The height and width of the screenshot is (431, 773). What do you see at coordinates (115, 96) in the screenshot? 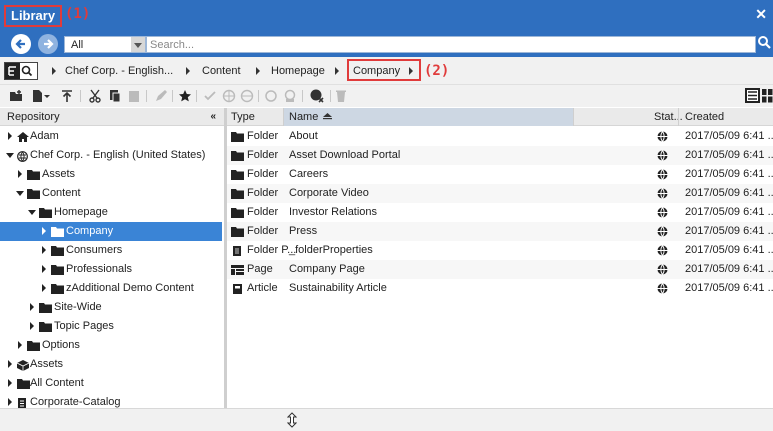
I see `copy-icon` at bounding box center [115, 96].